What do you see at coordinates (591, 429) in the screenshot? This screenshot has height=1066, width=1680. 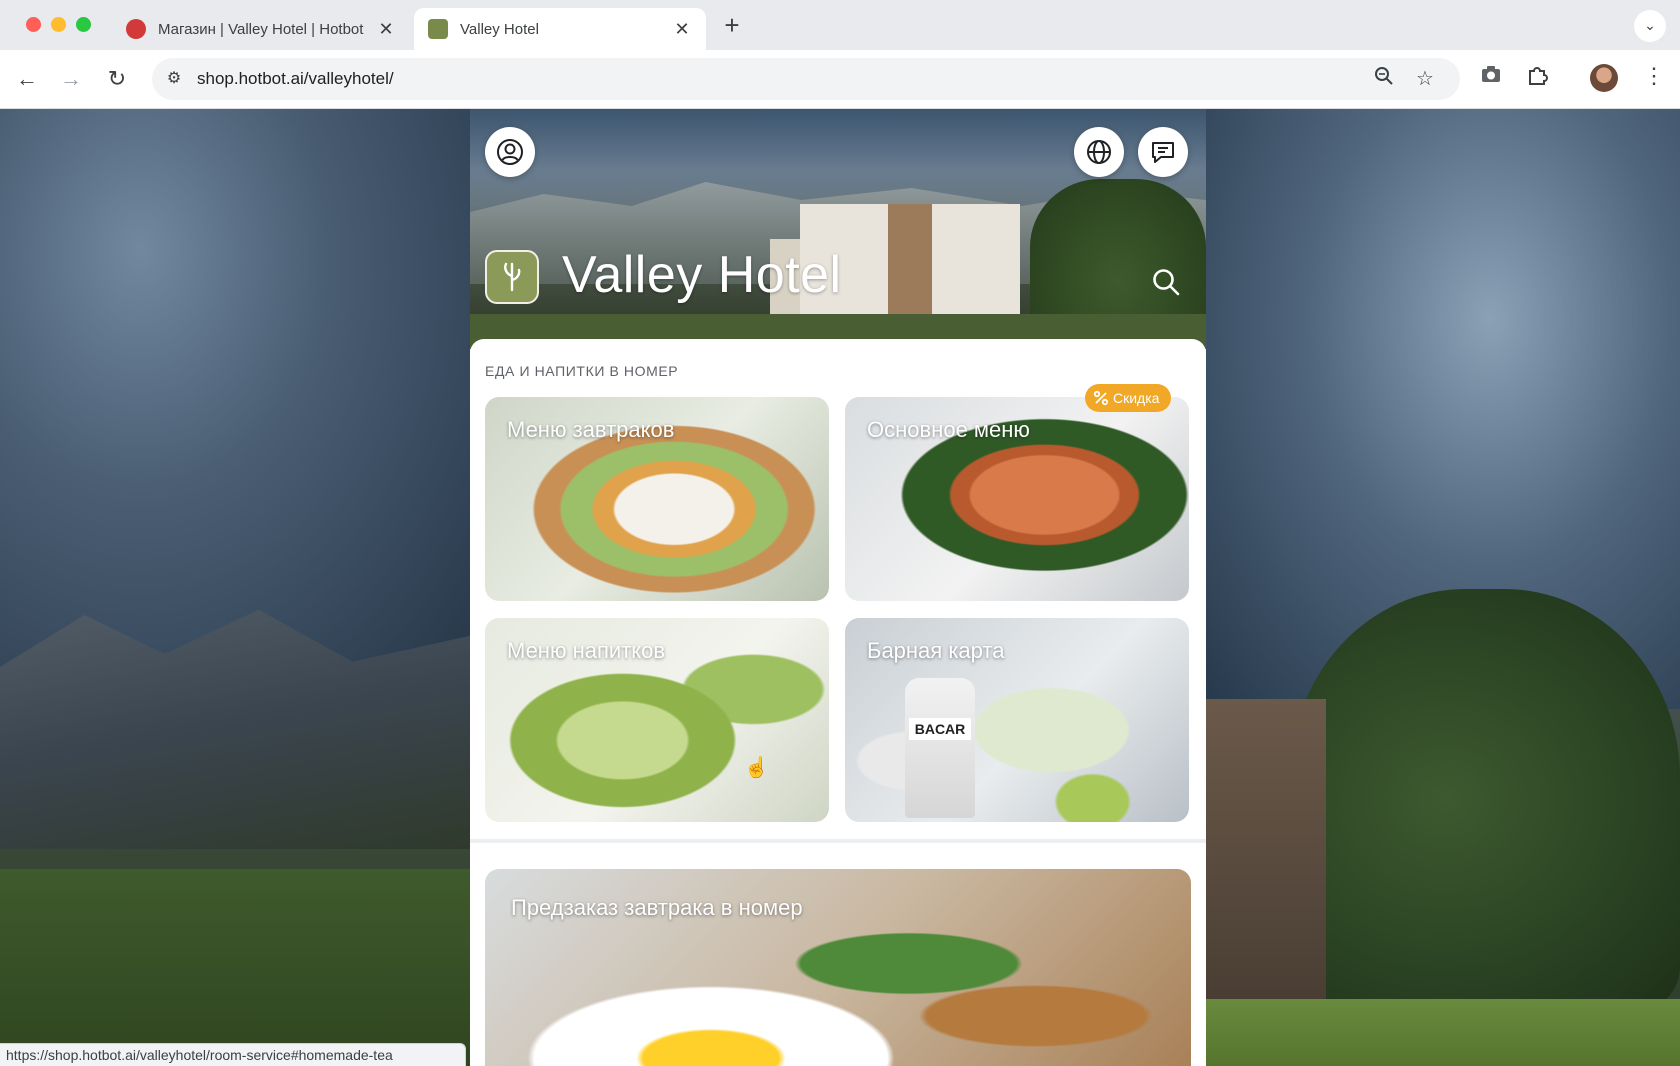 I see `category-label: Меню завтраков` at bounding box center [591, 429].